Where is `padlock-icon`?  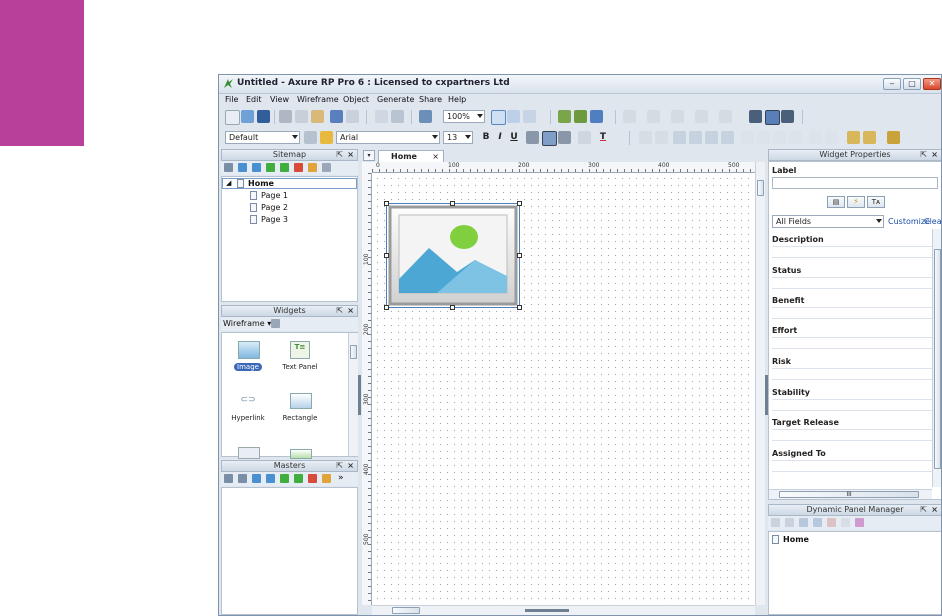 padlock-icon is located at coordinates (893, 137).